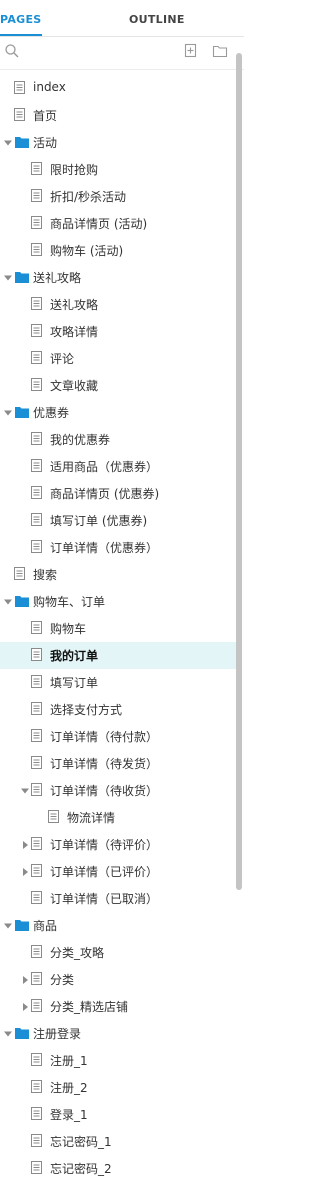 The width and height of the screenshot is (320, 1182). I want to click on tree-folder: 购物车、订单, so click(118, 601).